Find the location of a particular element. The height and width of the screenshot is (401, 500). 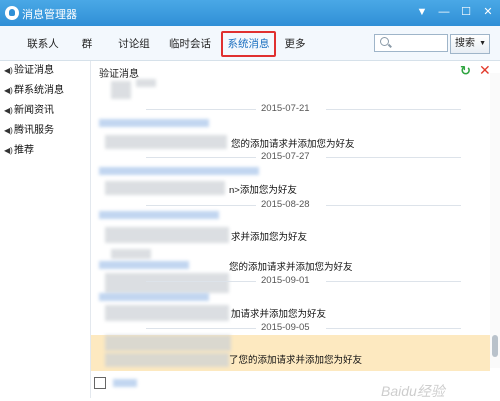

sidebar-item-verification: ◀)验证消息 is located at coordinates (29, 71).